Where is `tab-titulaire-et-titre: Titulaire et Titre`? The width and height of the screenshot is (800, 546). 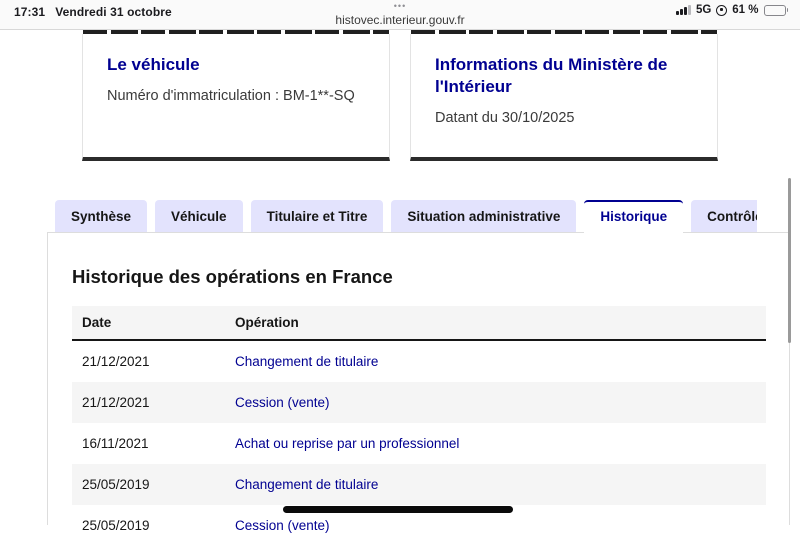 tab-titulaire-et-titre: Titulaire et Titre is located at coordinates (317, 216).